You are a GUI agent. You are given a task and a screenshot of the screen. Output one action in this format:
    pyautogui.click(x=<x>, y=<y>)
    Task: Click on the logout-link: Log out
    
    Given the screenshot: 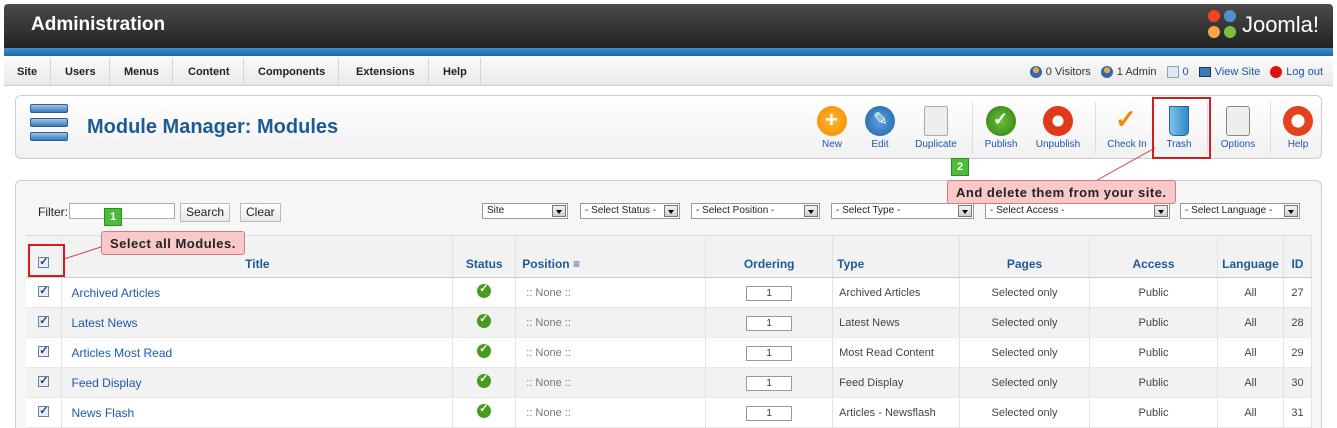 What is the action you would take?
    pyautogui.click(x=1296, y=72)
    